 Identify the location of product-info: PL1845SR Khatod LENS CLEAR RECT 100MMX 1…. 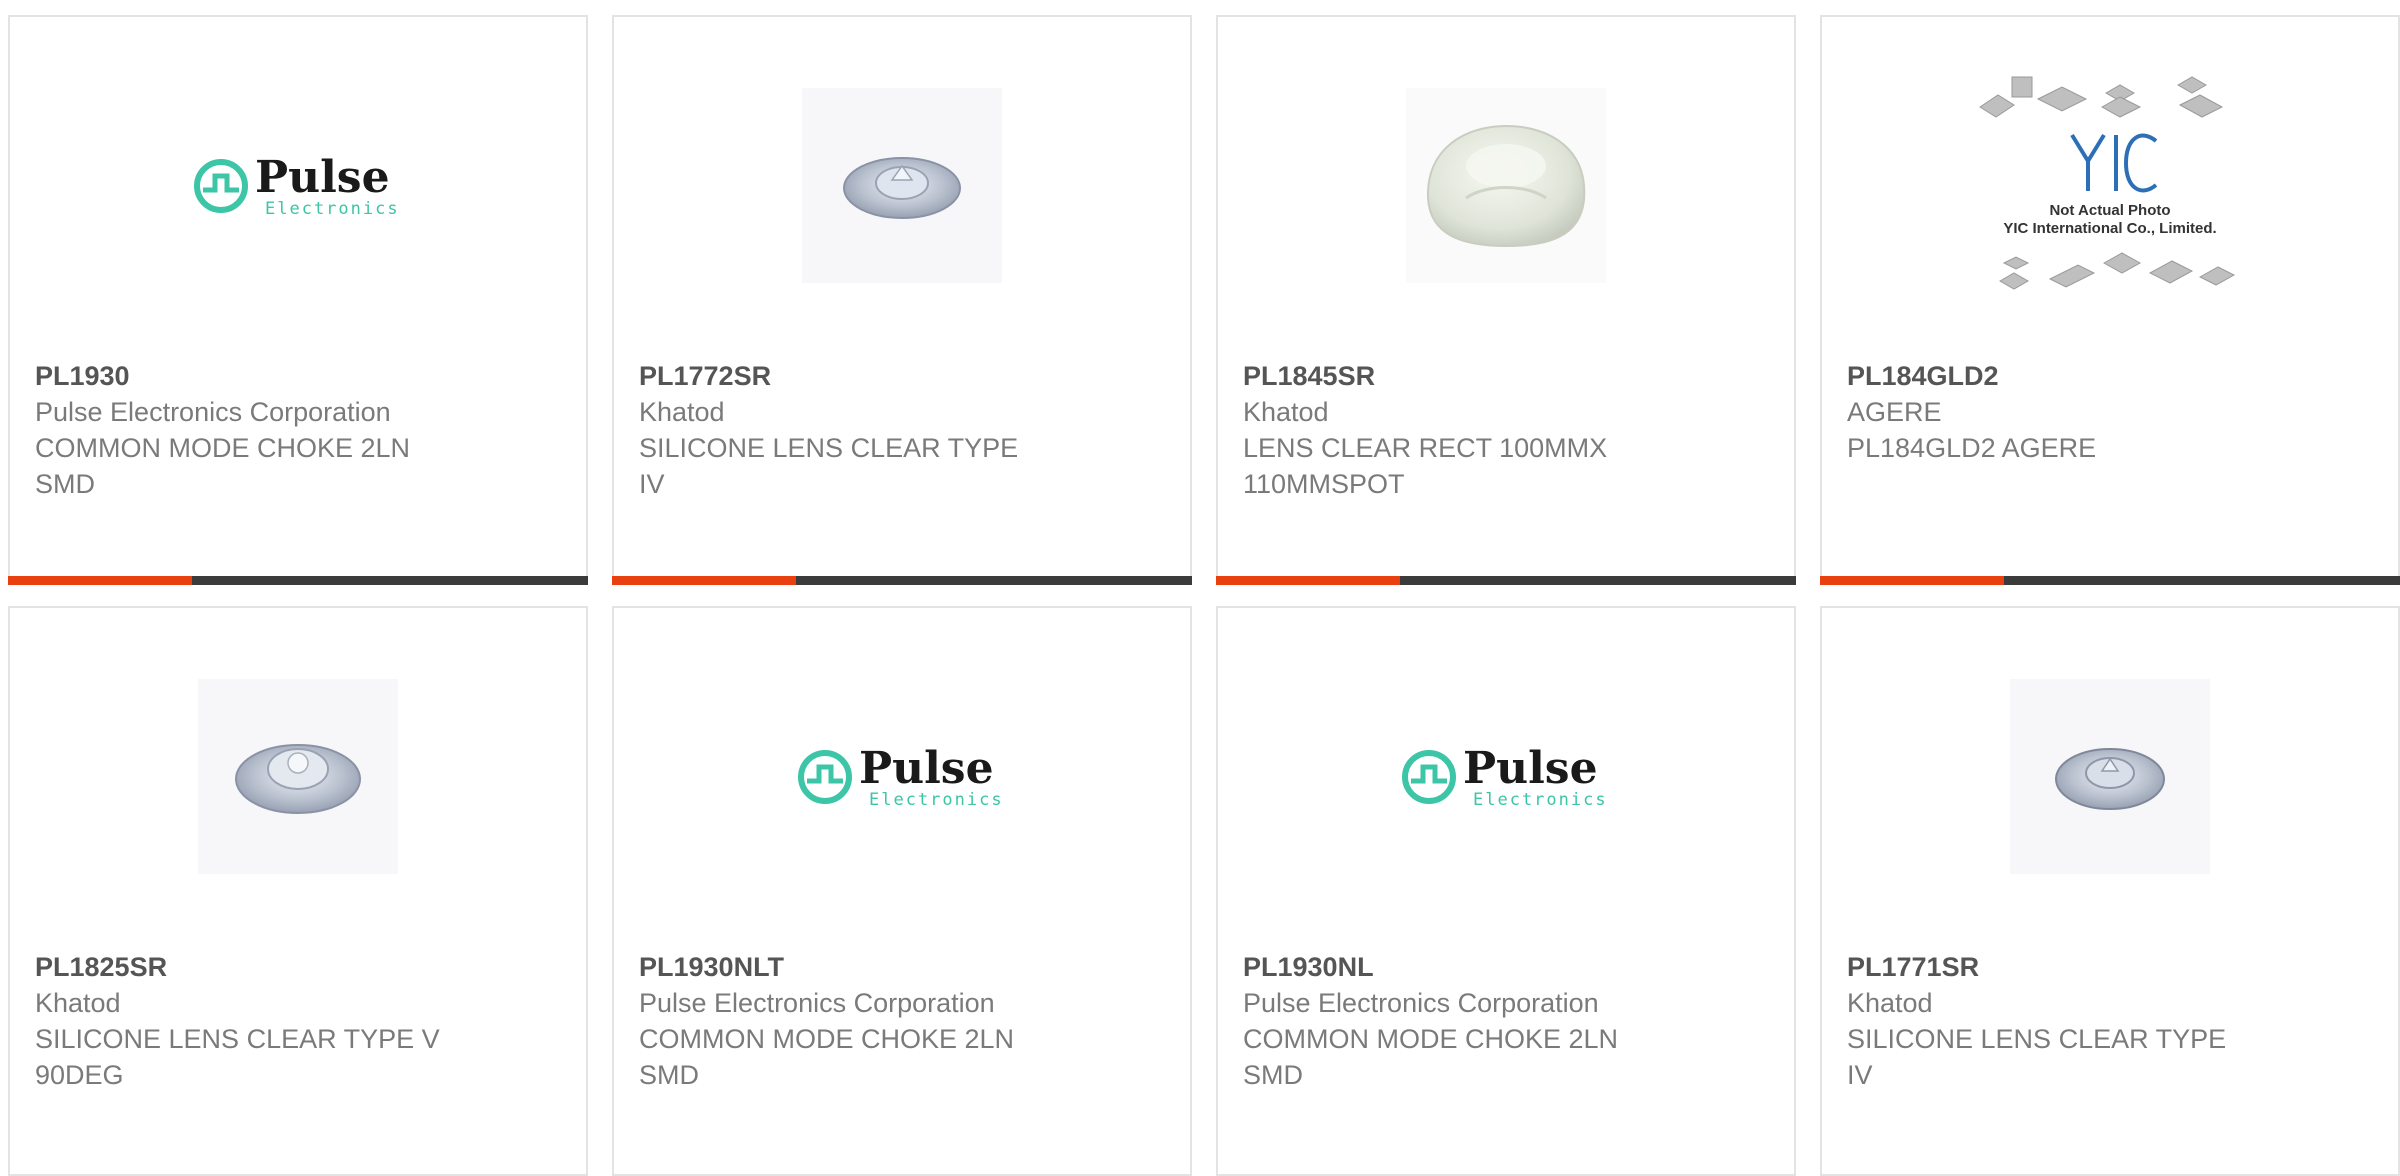
(1453, 430).